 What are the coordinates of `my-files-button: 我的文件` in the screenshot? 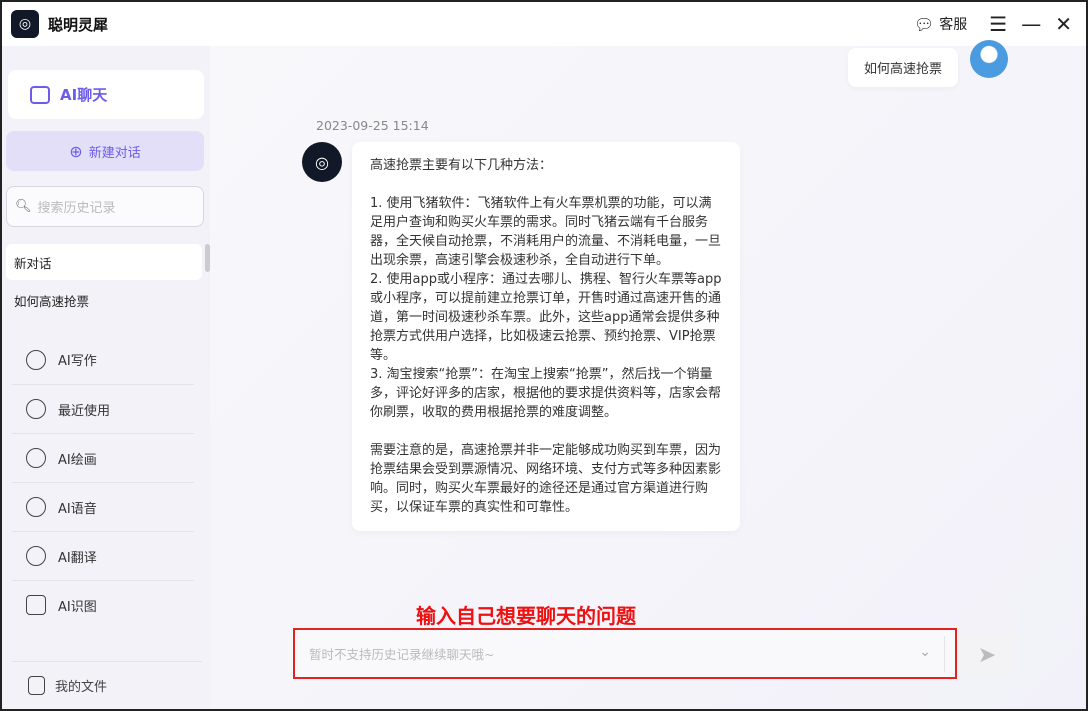 It's located at (107, 685).